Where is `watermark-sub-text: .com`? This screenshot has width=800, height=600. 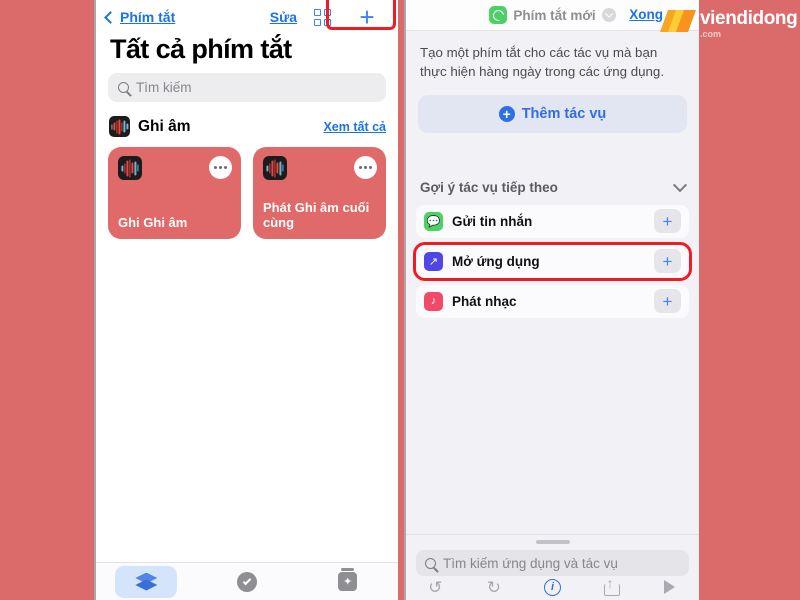
watermark-sub-text: .com is located at coordinates (711, 34).